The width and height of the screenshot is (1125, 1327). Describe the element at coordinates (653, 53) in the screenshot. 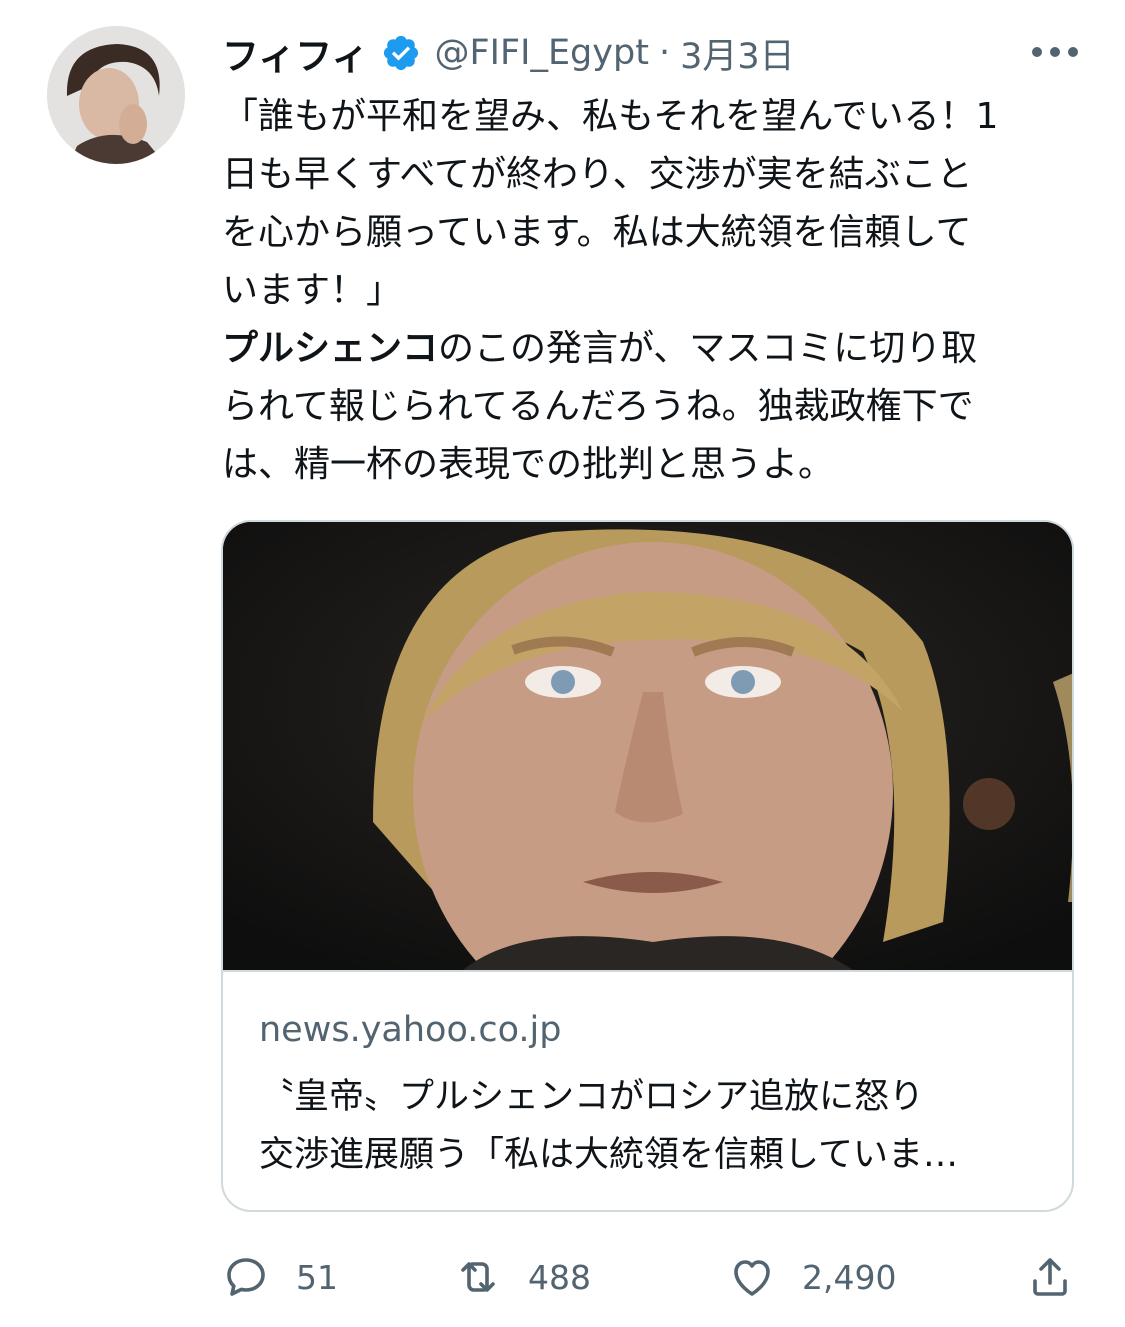

I see `tweet-header: フィフィ @FIFI_Egypt · 3月3日` at that location.